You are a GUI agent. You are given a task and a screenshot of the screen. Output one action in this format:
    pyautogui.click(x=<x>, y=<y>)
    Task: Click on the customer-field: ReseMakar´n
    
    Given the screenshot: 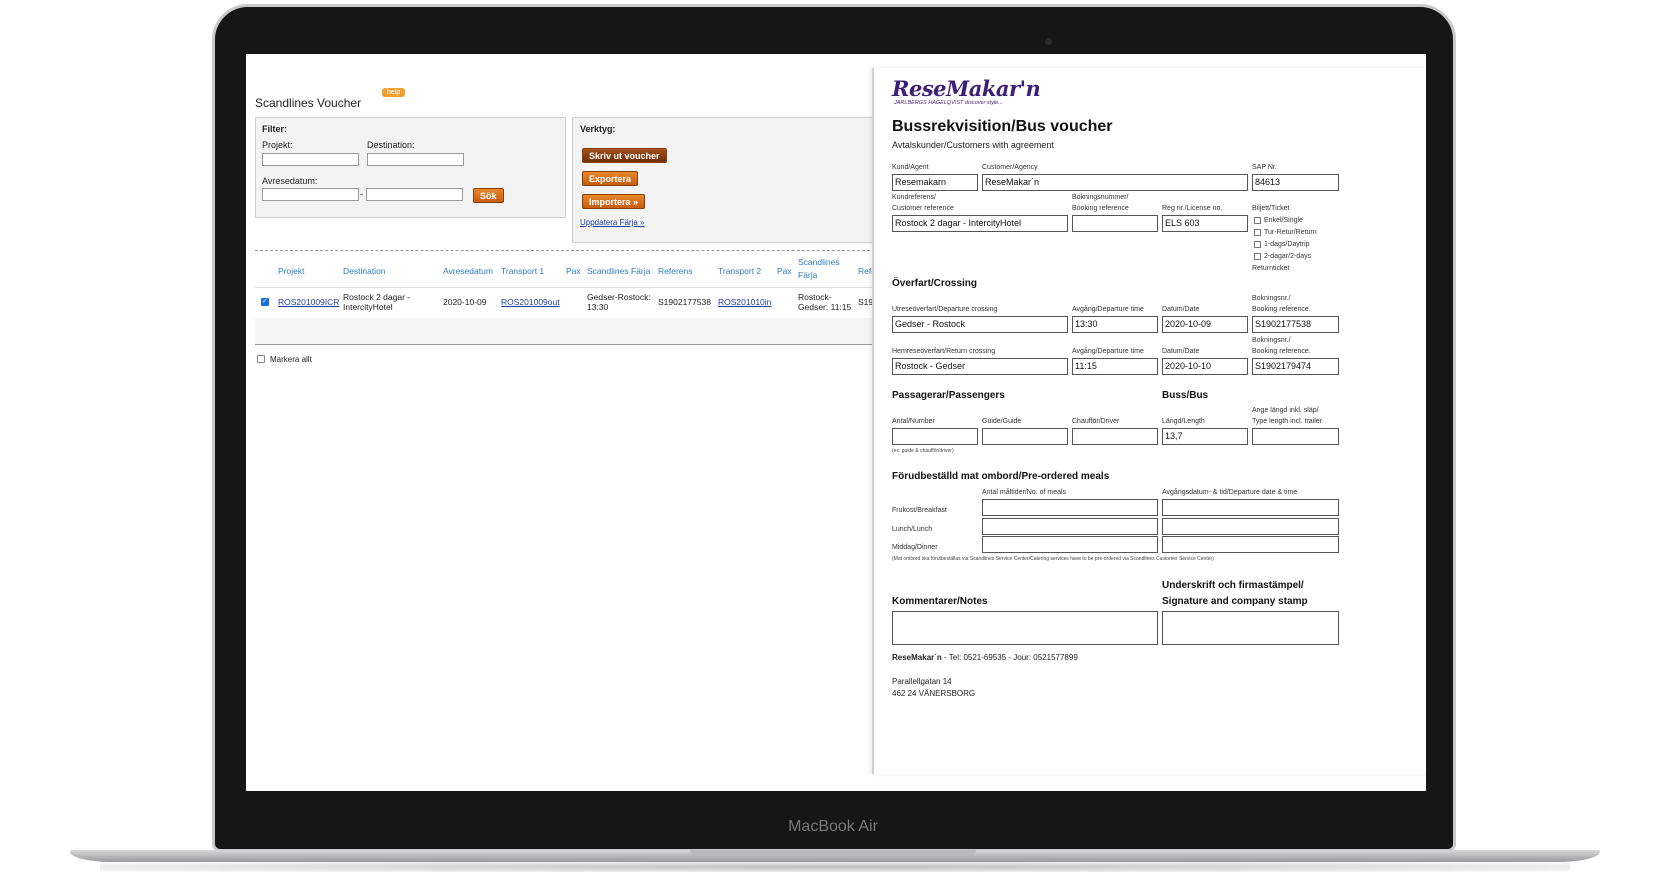 What is the action you would take?
    pyautogui.click(x=1115, y=182)
    